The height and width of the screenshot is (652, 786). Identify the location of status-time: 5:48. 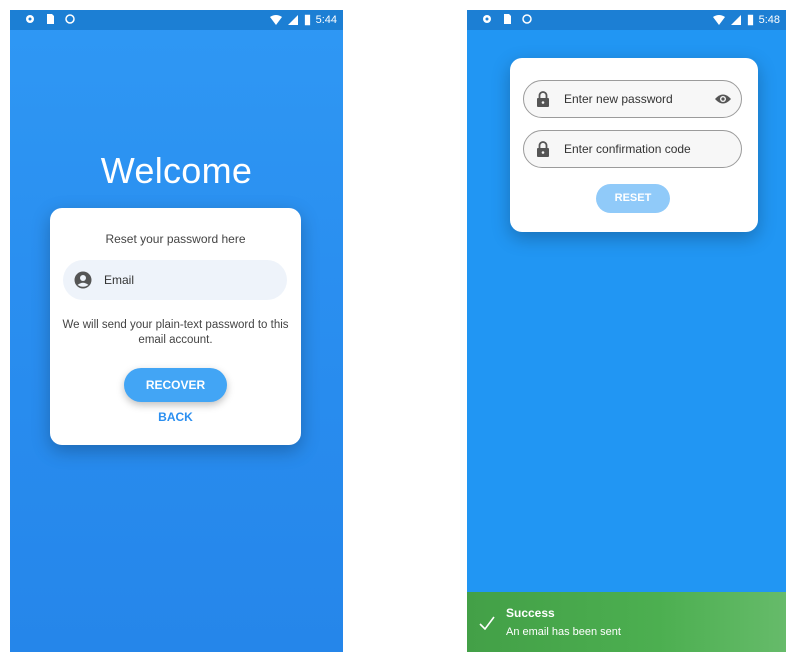
(769, 20).